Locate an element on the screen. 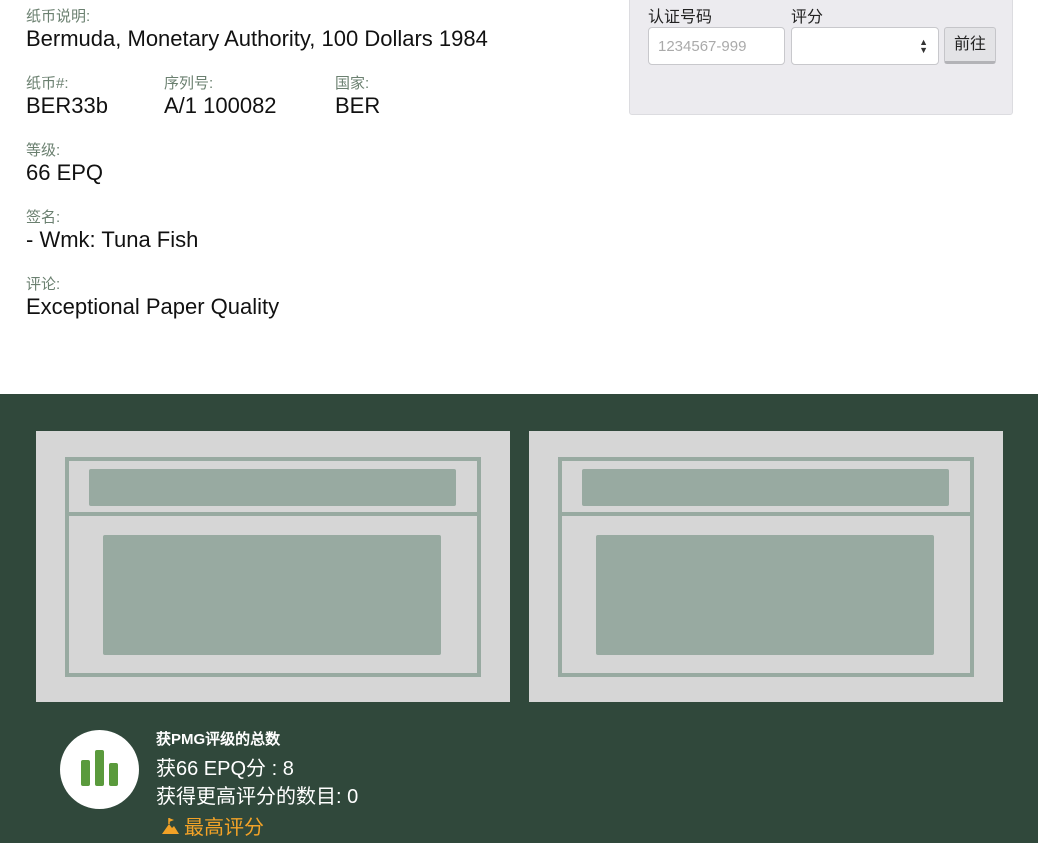  top-pop-label: 最高评分 is located at coordinates (224, 828).